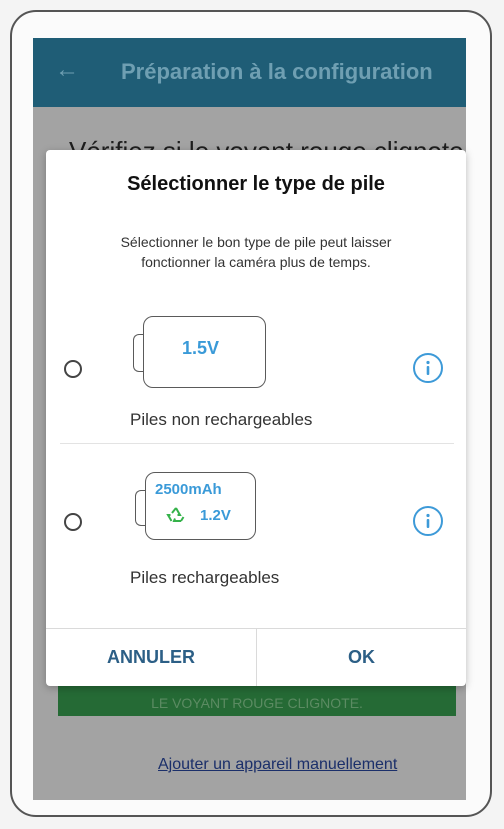  Describe the element at coordinates (73, 522) in the screenshot. I see `radio-rechargeable` at that location.